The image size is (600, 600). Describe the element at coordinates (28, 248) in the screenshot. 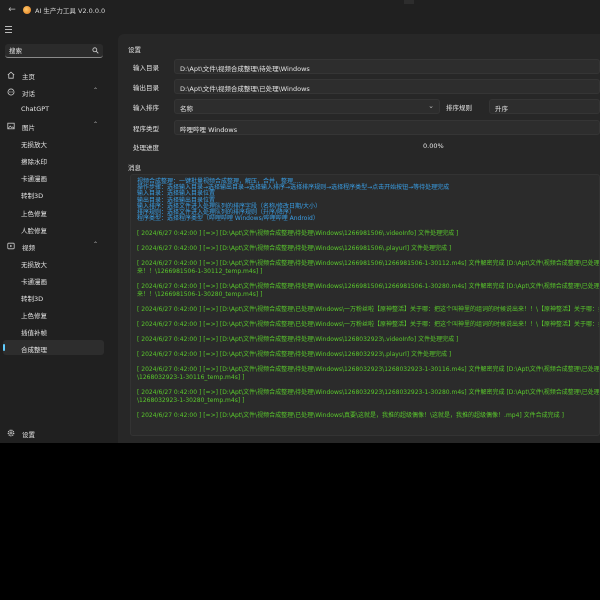

I see `nav-item-label: 视频` at that location.